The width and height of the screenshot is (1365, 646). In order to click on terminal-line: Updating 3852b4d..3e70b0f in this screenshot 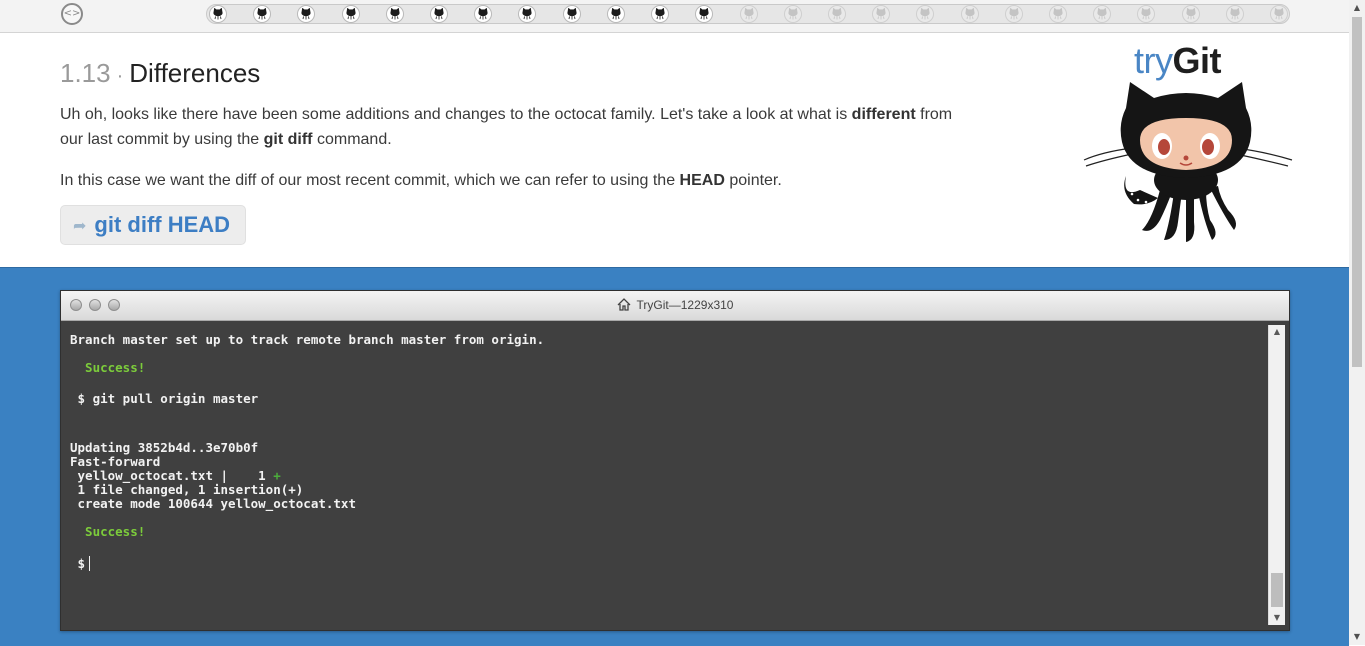, I will do `click(164, 447)`.